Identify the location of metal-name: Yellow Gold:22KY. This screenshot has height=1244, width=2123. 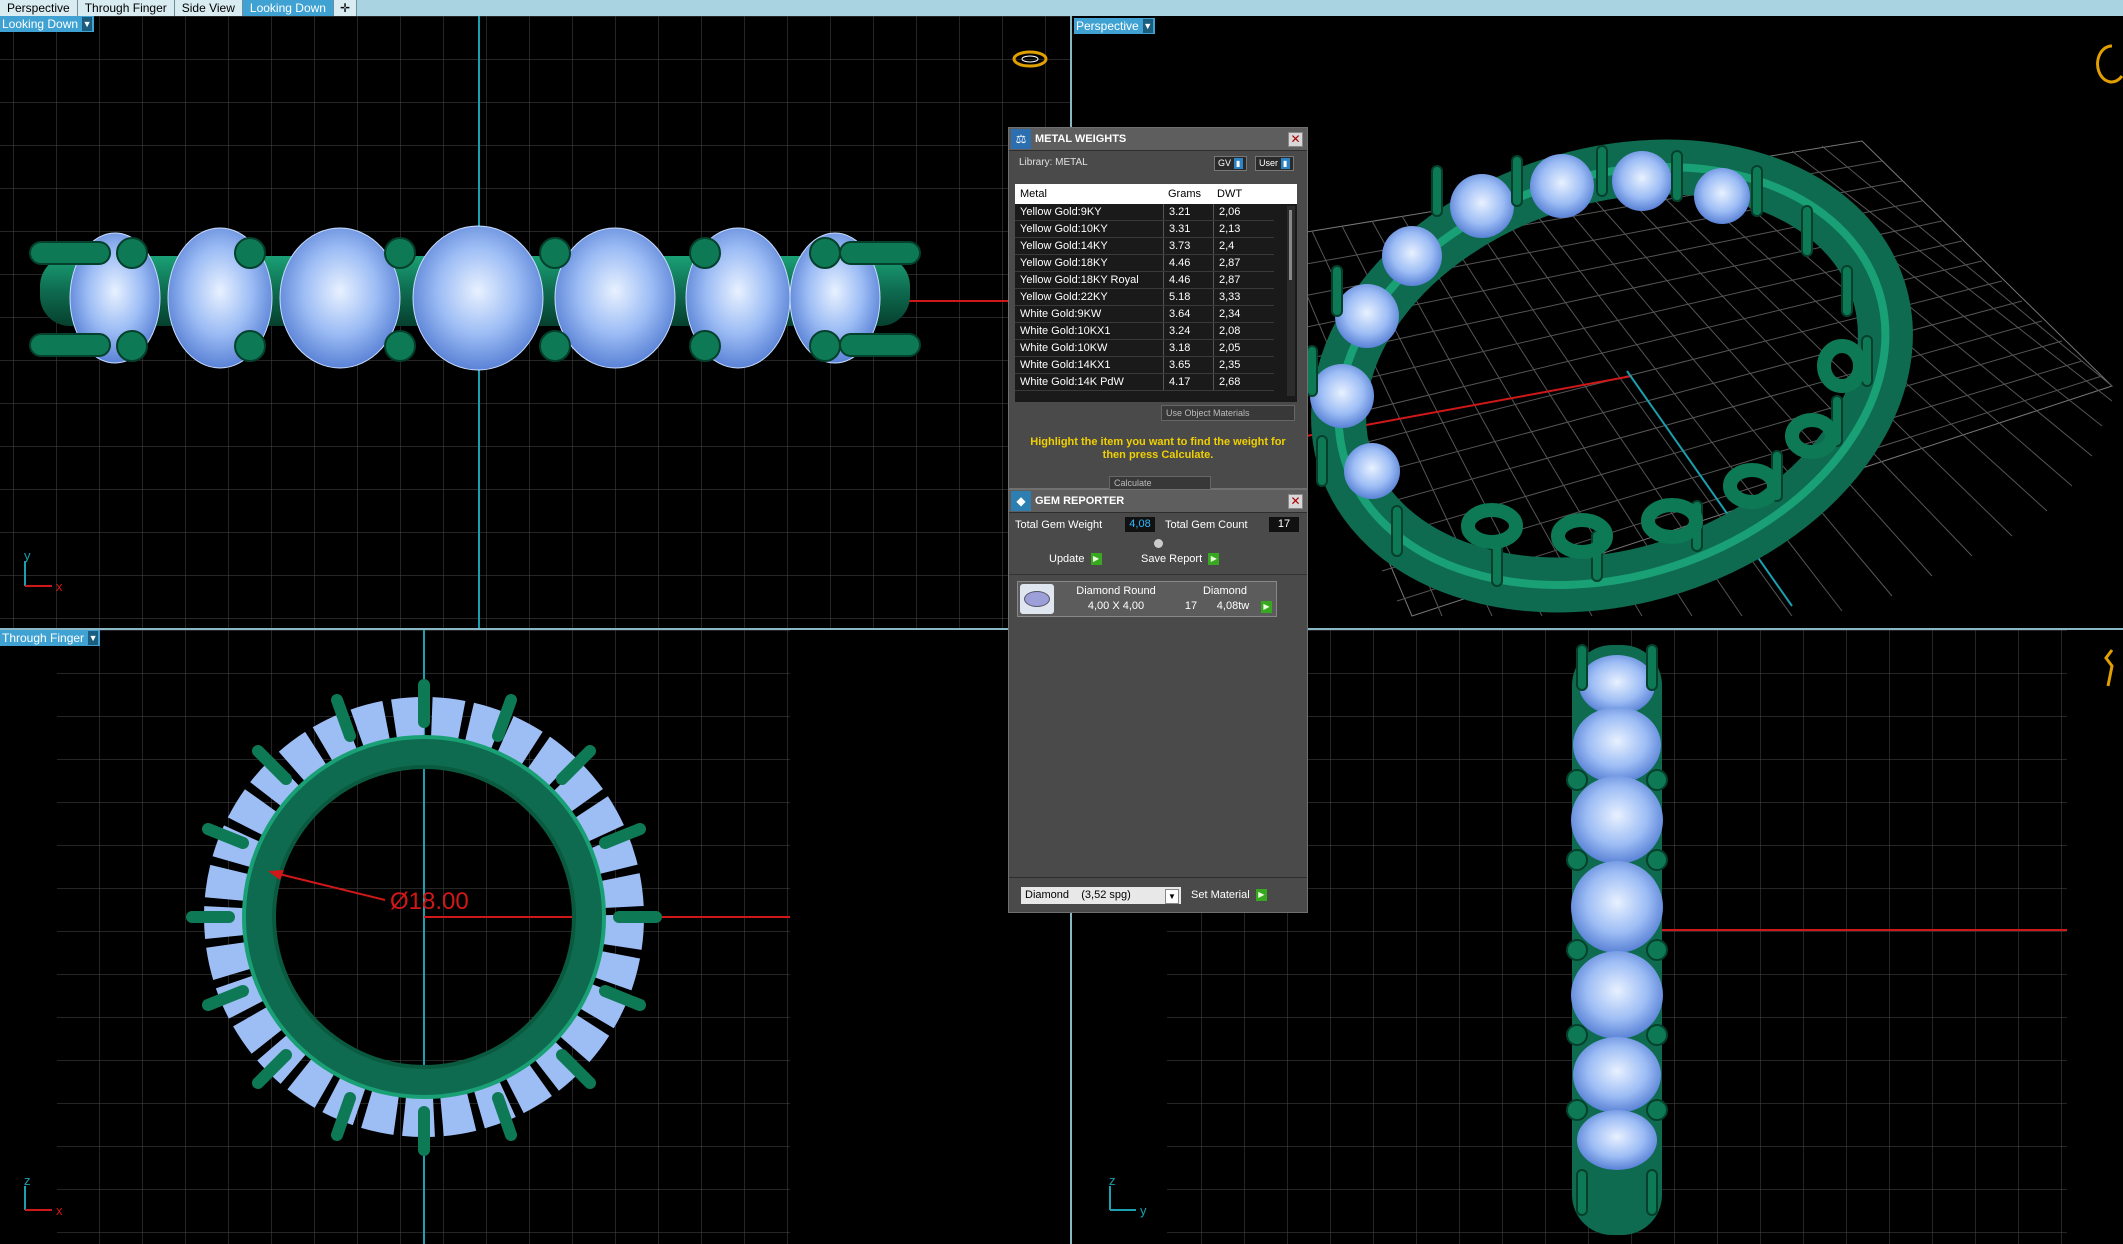
(1089, 297).